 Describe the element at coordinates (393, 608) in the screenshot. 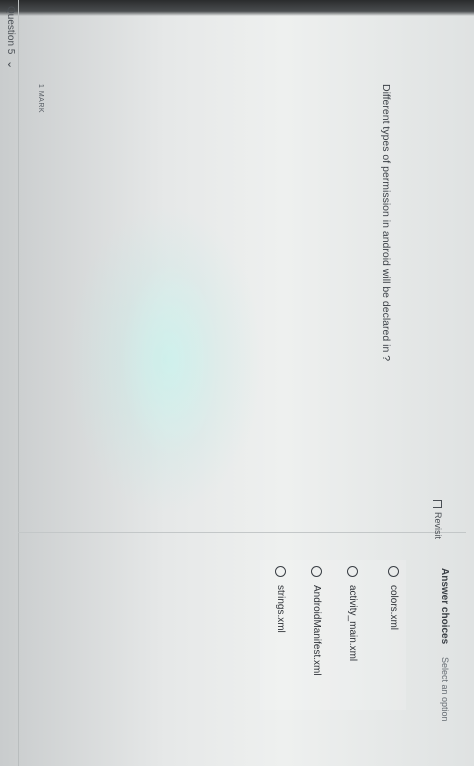

I see `answer-option-label: colors.xml` at that location.